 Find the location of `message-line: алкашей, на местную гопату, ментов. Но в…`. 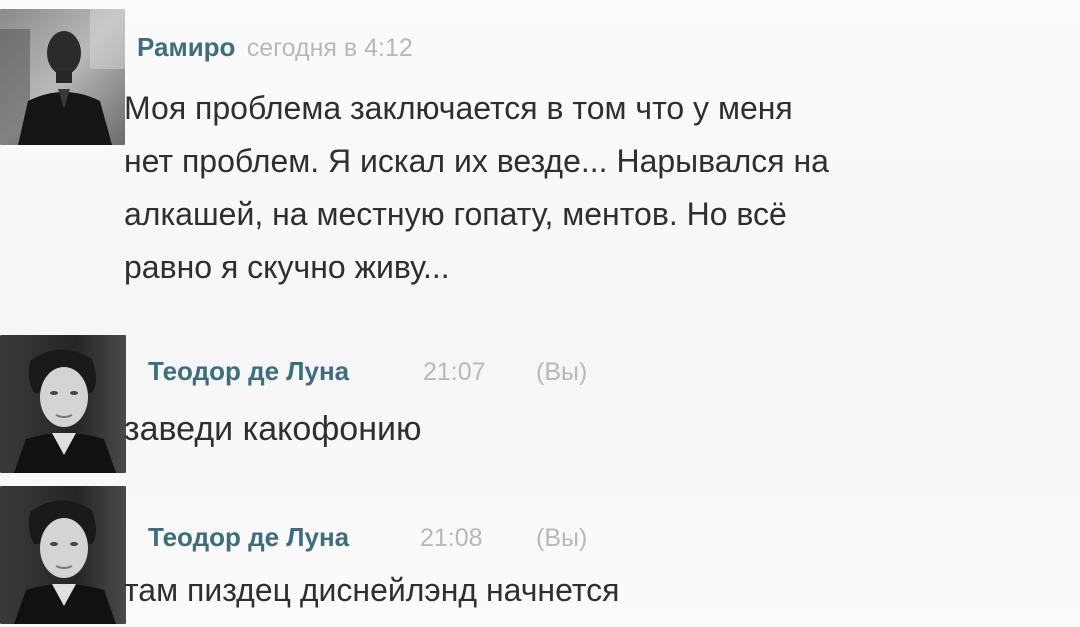

message-line: алкашей, на местную гопату, ментов. Но в… is located at coordinates (455, 214).